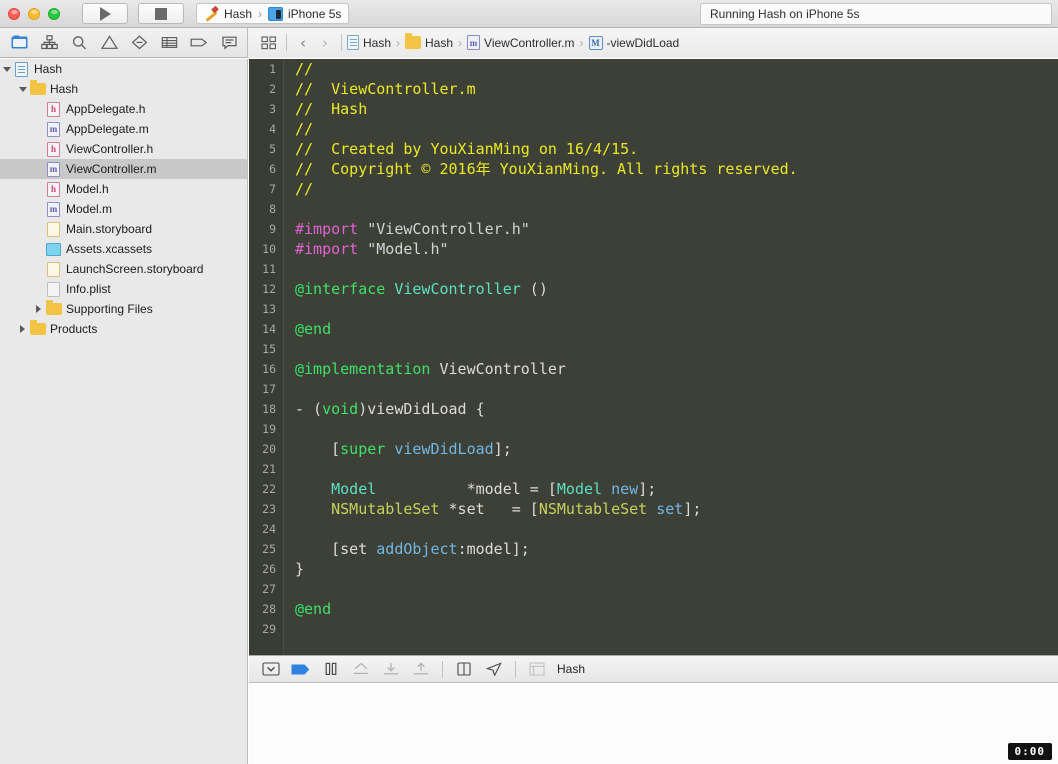 Image resolution: width=1058 pixels, height=764 pixels. I want to click on project-navigator-icon, so click(19, 43).